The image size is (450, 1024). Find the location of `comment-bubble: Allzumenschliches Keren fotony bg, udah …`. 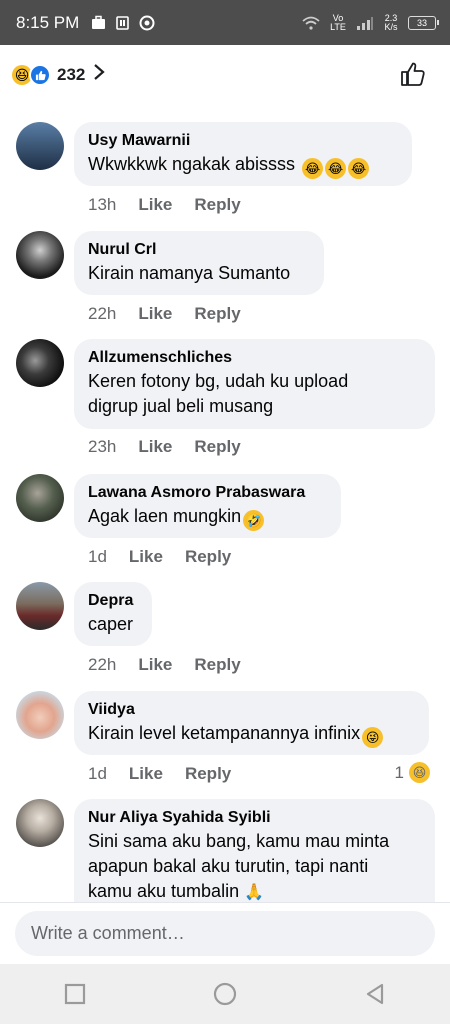

comment-bubble: Allzumenschliches Keren fotony bg, udah … is located at coordinates (254, 384).